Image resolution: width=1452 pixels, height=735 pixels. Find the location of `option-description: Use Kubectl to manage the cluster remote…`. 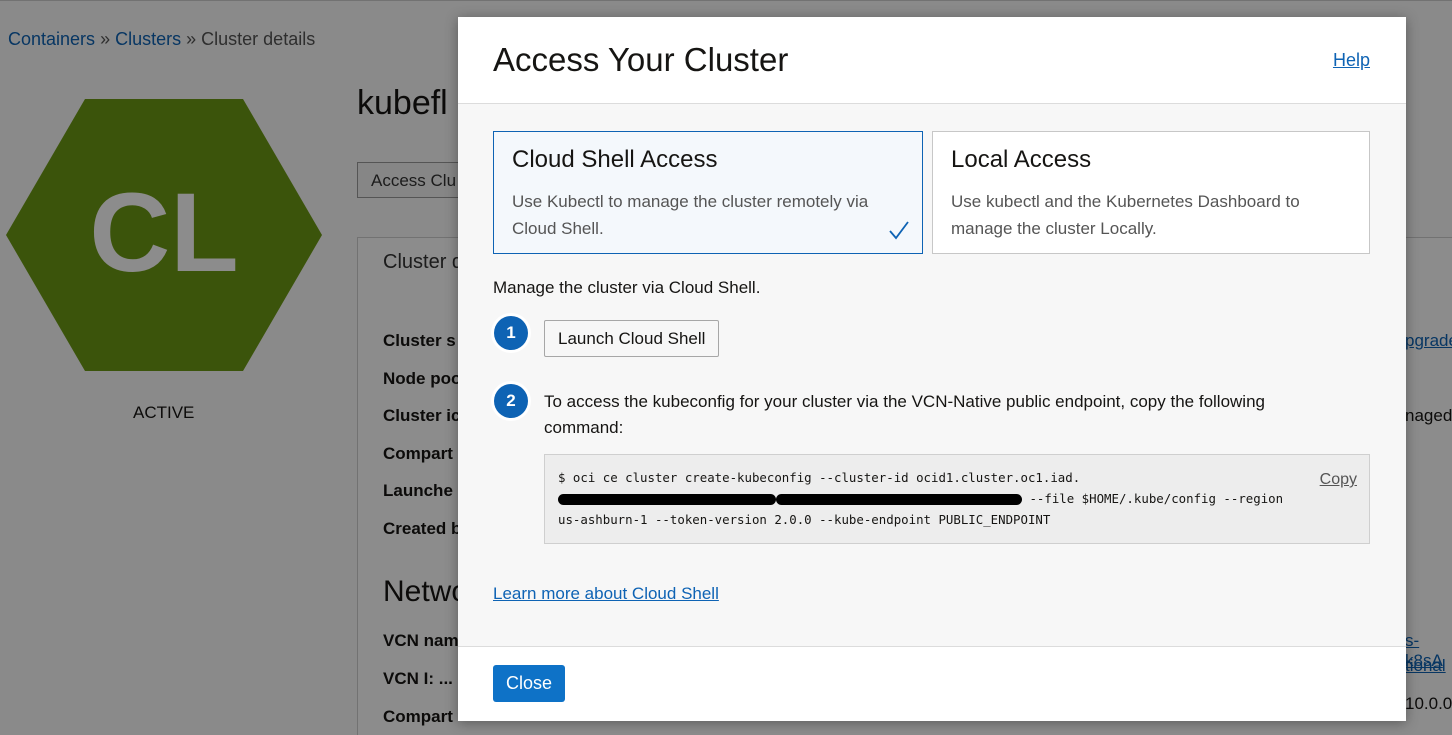

option-description: Use Kubectl to manage the cluster remote… is located at coordinates (690, 215).